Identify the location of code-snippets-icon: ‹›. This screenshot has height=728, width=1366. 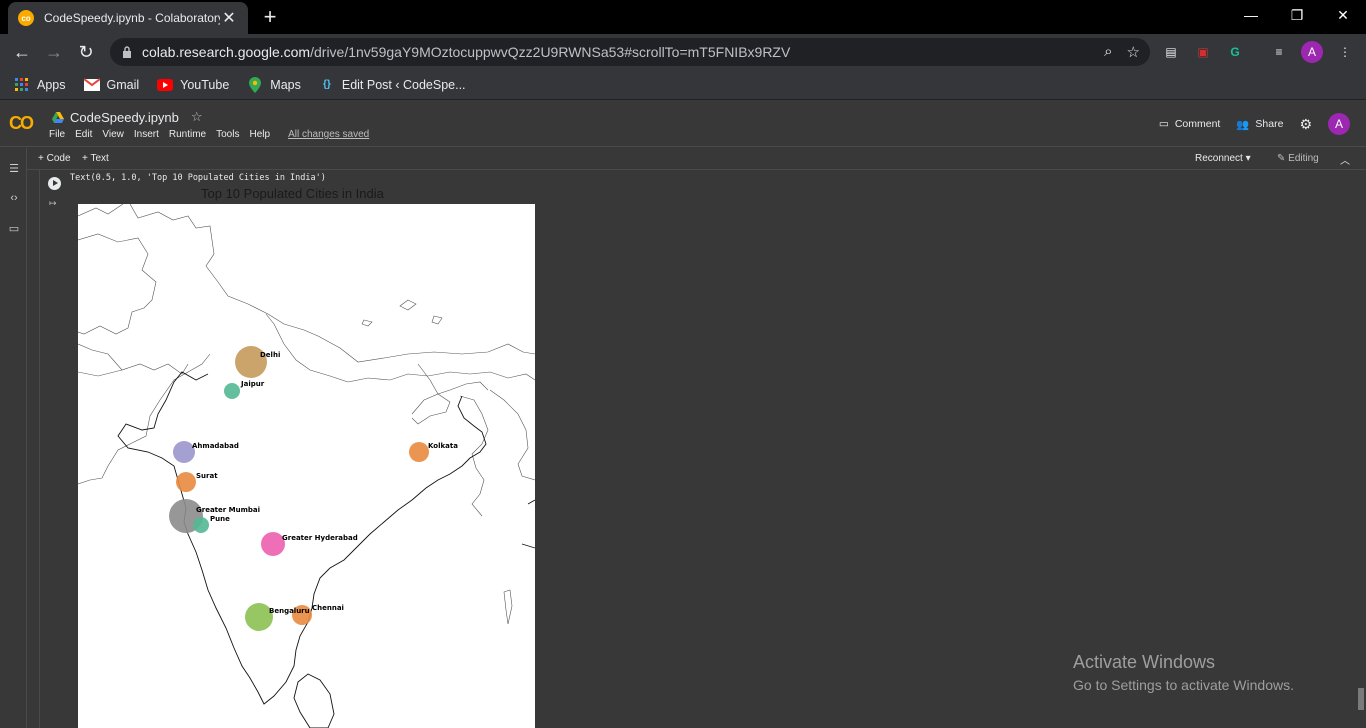
(14, 198).